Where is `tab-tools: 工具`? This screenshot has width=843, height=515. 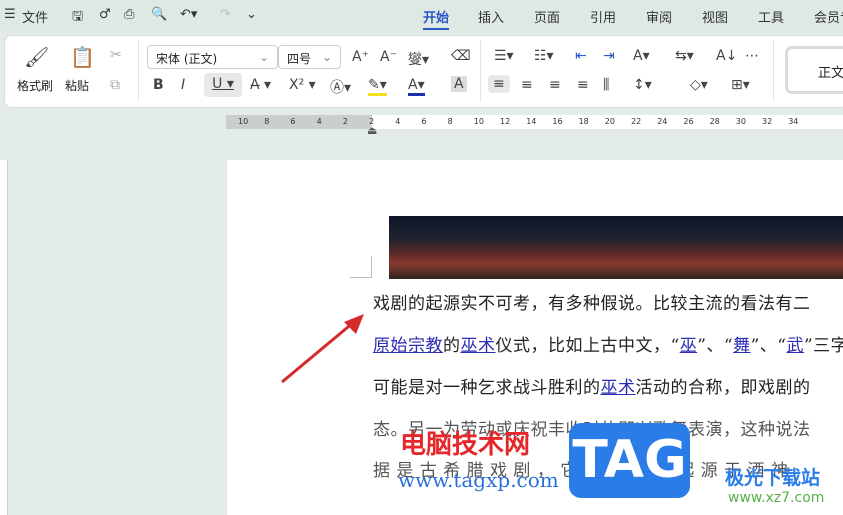
tab-tools: 工具 is located at coordinates (771, 16).